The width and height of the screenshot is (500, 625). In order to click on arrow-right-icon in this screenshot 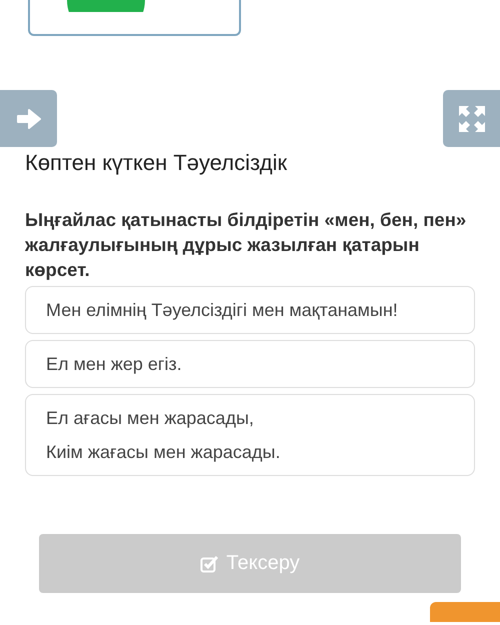, I will do `click(29, 119)`.